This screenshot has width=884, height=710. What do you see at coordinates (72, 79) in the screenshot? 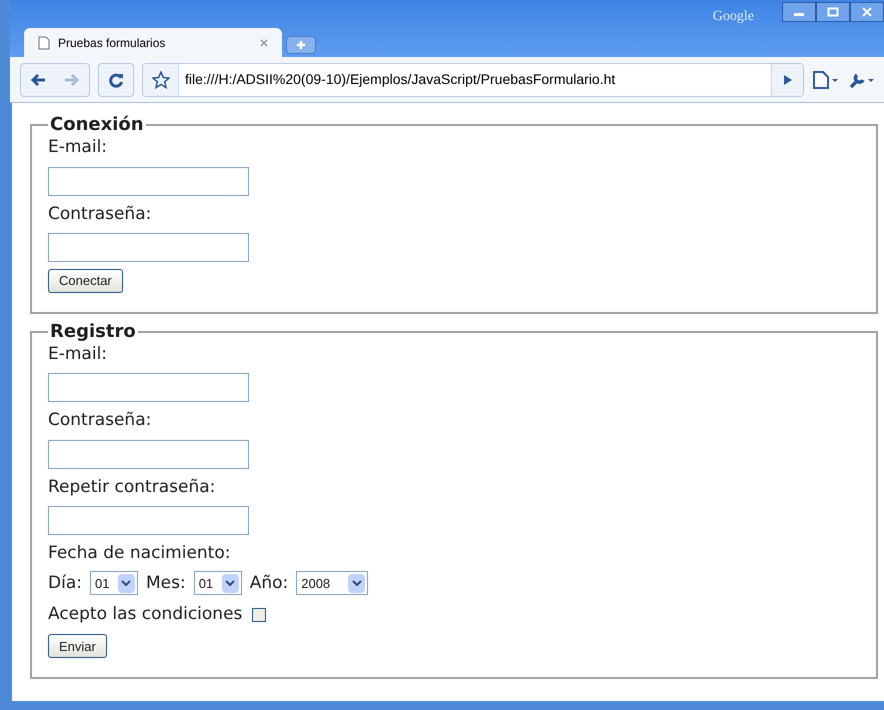
I see `arrow-right-icon` at bounding box center [72, 79].